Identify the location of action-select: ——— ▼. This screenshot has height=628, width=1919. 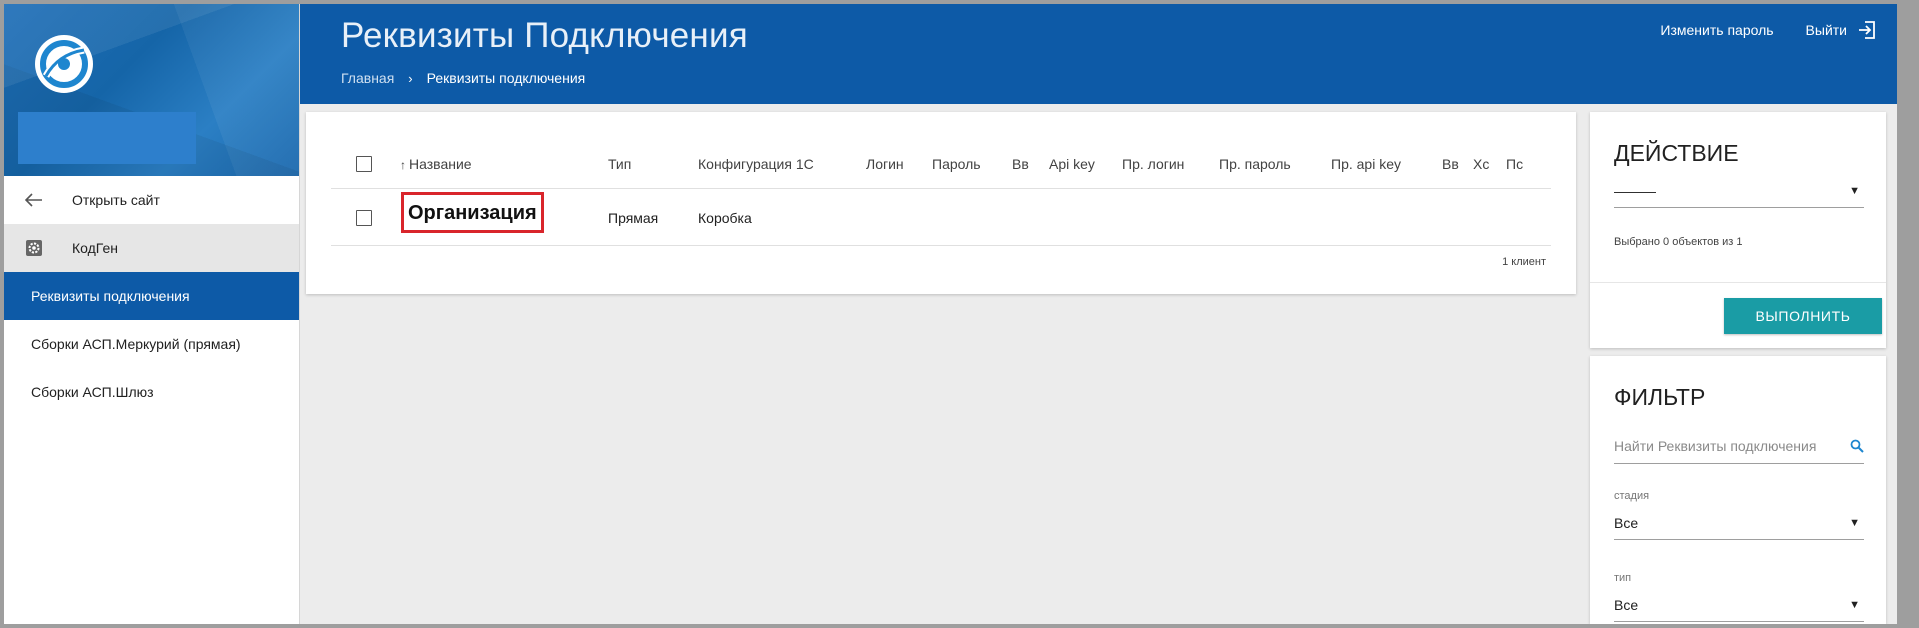
(1739, 191).